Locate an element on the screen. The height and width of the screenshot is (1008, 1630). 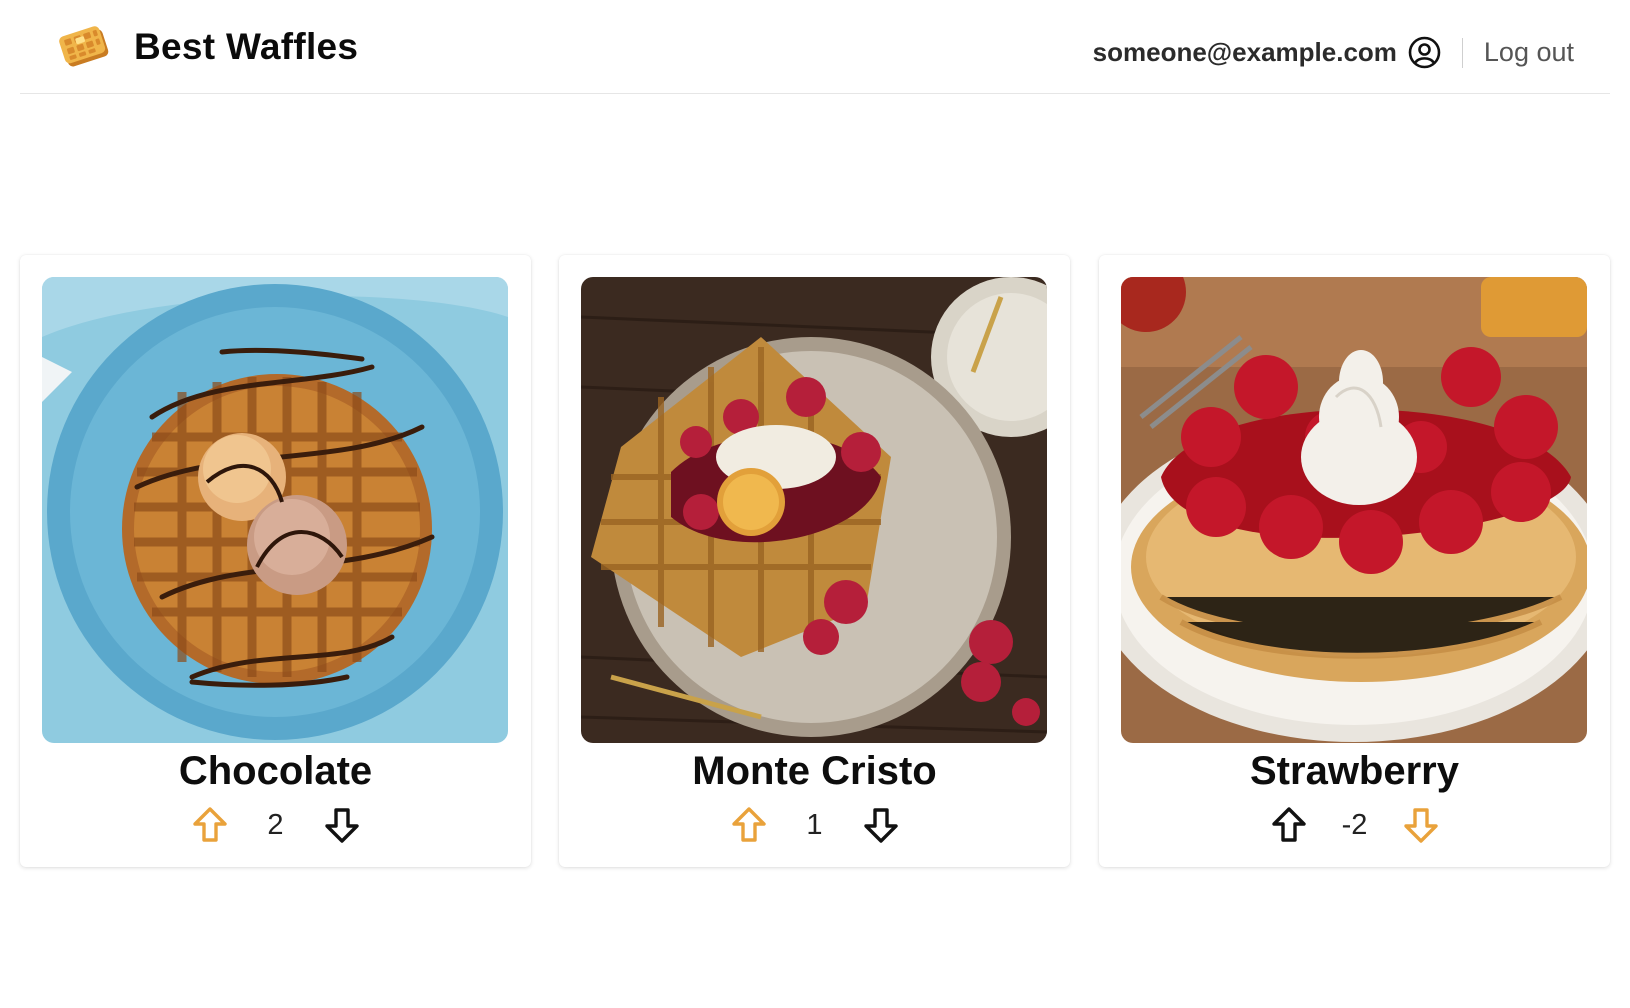
waffle-name: Strawberry is located at coordinates (1354, 771).